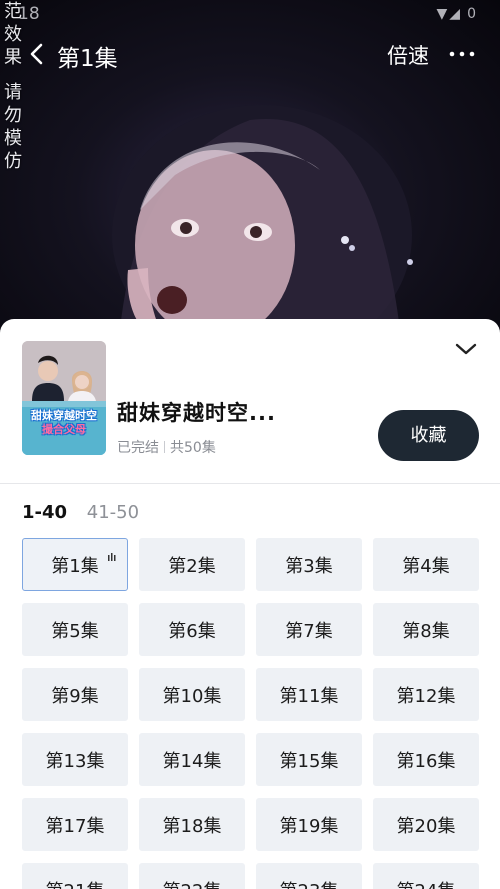 The image size is (500, 889). I want to click on episode-item-6: 第6集, so click(192, 629).